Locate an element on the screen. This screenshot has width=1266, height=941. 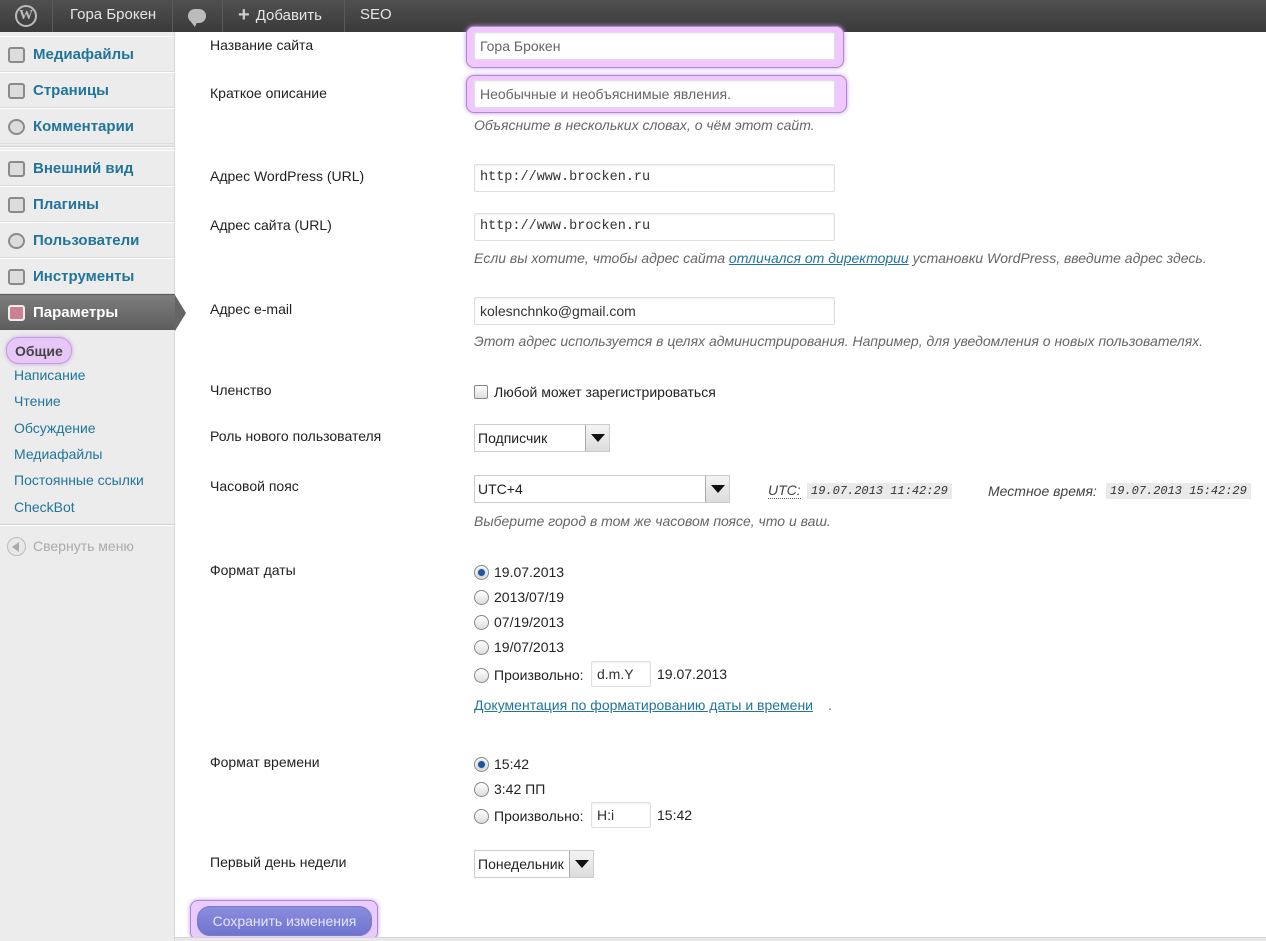
sidebar-item-label: Медиафайлы is located at coordinates (83, 54).